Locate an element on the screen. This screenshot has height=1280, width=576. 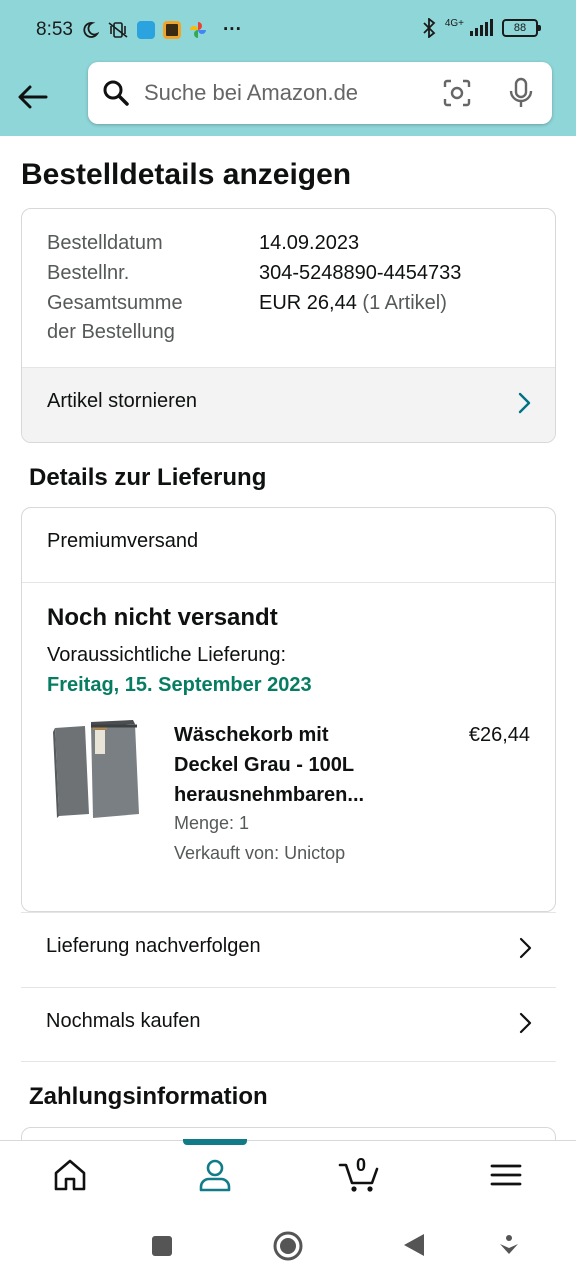
order-date-label: Bestelldatum is located at coordinates (105, 243).